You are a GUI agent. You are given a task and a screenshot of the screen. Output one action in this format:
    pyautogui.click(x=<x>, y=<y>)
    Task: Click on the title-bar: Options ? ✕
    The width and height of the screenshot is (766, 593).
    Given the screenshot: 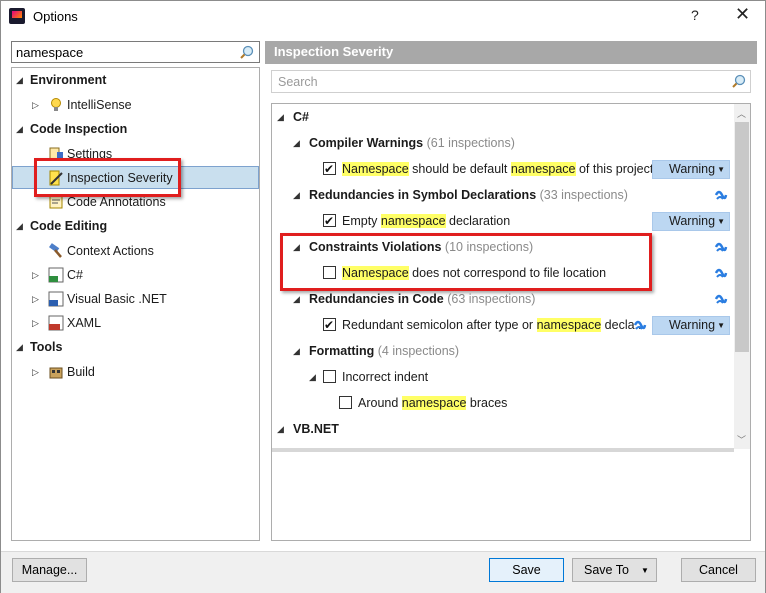 What is the action you would take?
    pyautogui.click(x=383, y=16)
    